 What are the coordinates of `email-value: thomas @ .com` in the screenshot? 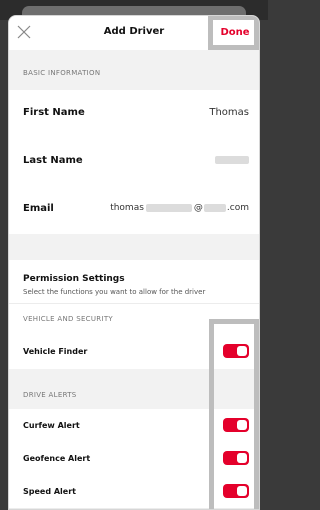 It's located at (179, 208).